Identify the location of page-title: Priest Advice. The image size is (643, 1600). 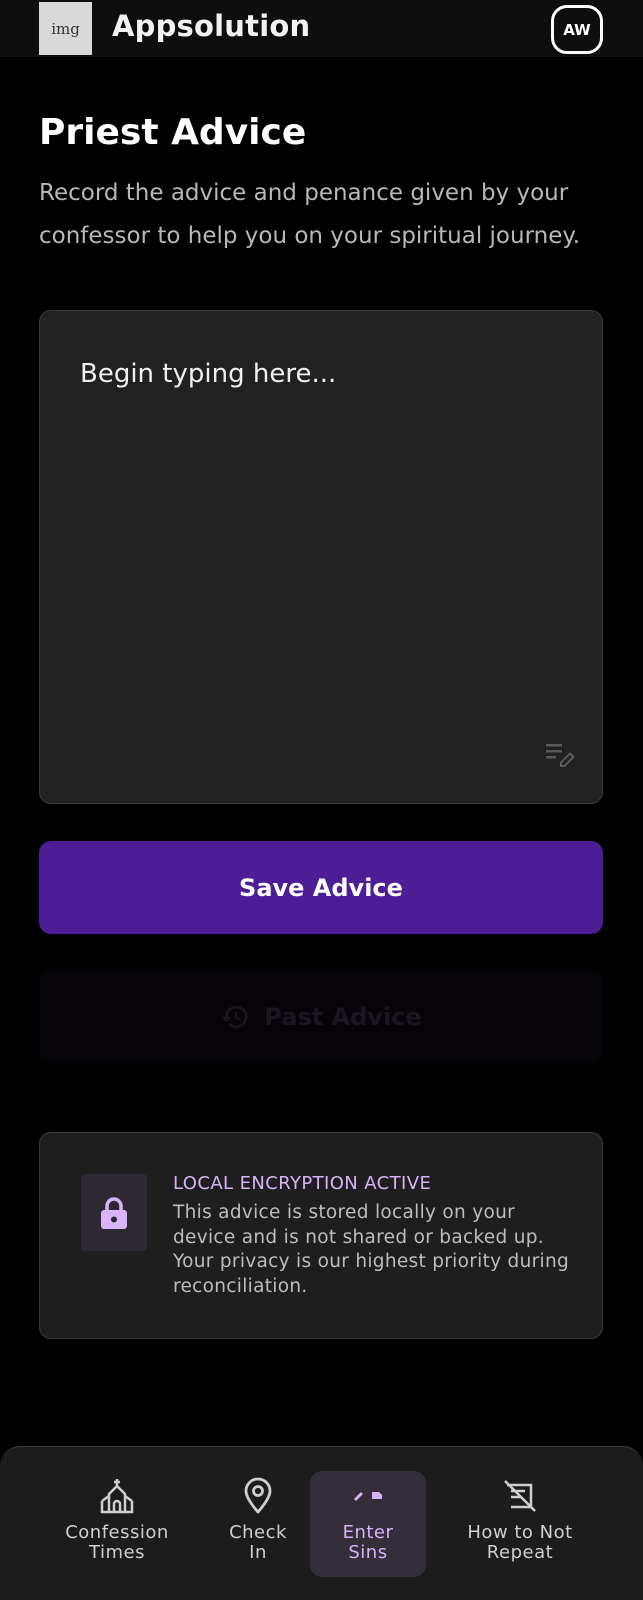
(173, 132).